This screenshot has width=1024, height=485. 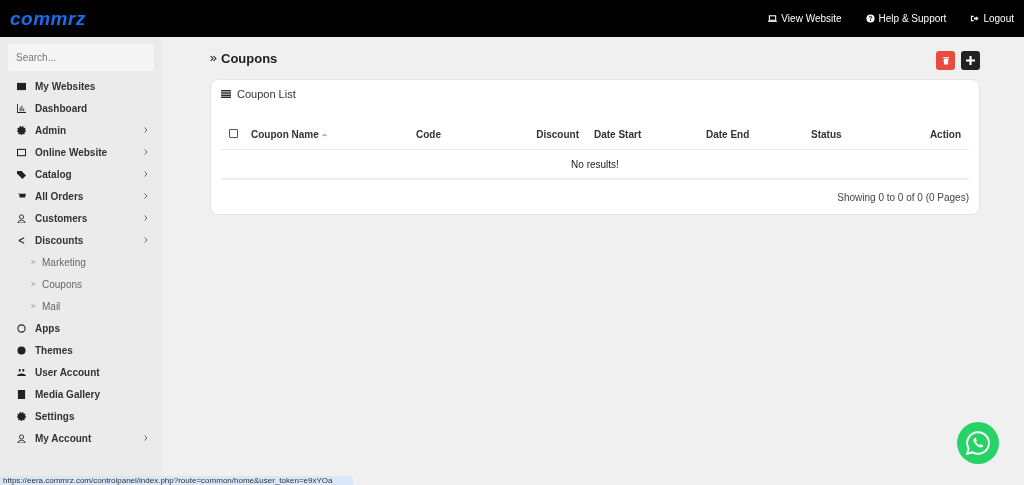 I want to click on header-link: View Website, so click(x=805, y=18).